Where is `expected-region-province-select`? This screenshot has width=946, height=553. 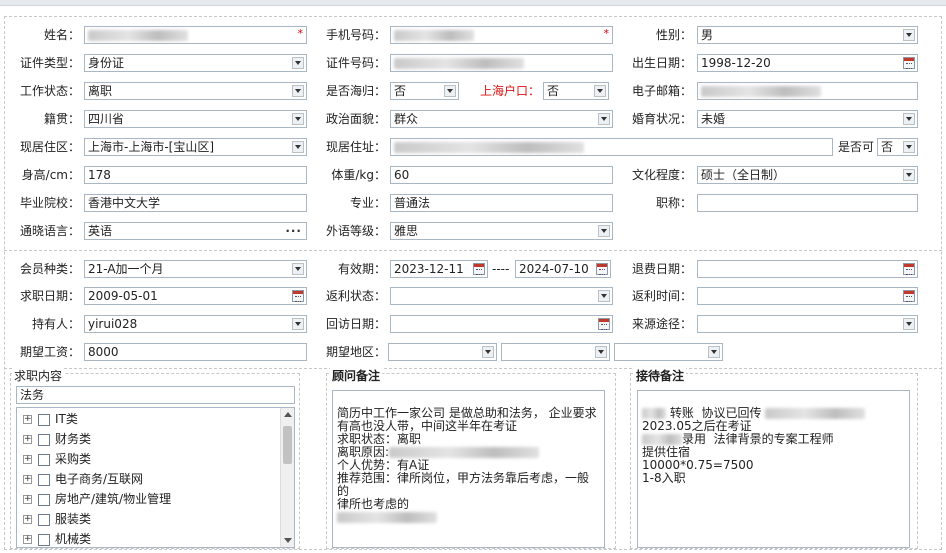 expected-region-province-select is located at coordinates (442, 352).